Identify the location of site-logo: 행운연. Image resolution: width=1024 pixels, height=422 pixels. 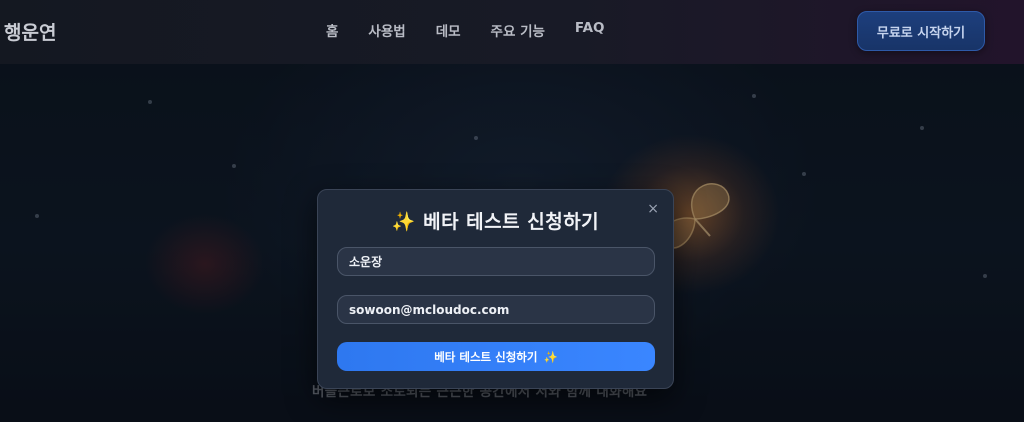
(30, 31).